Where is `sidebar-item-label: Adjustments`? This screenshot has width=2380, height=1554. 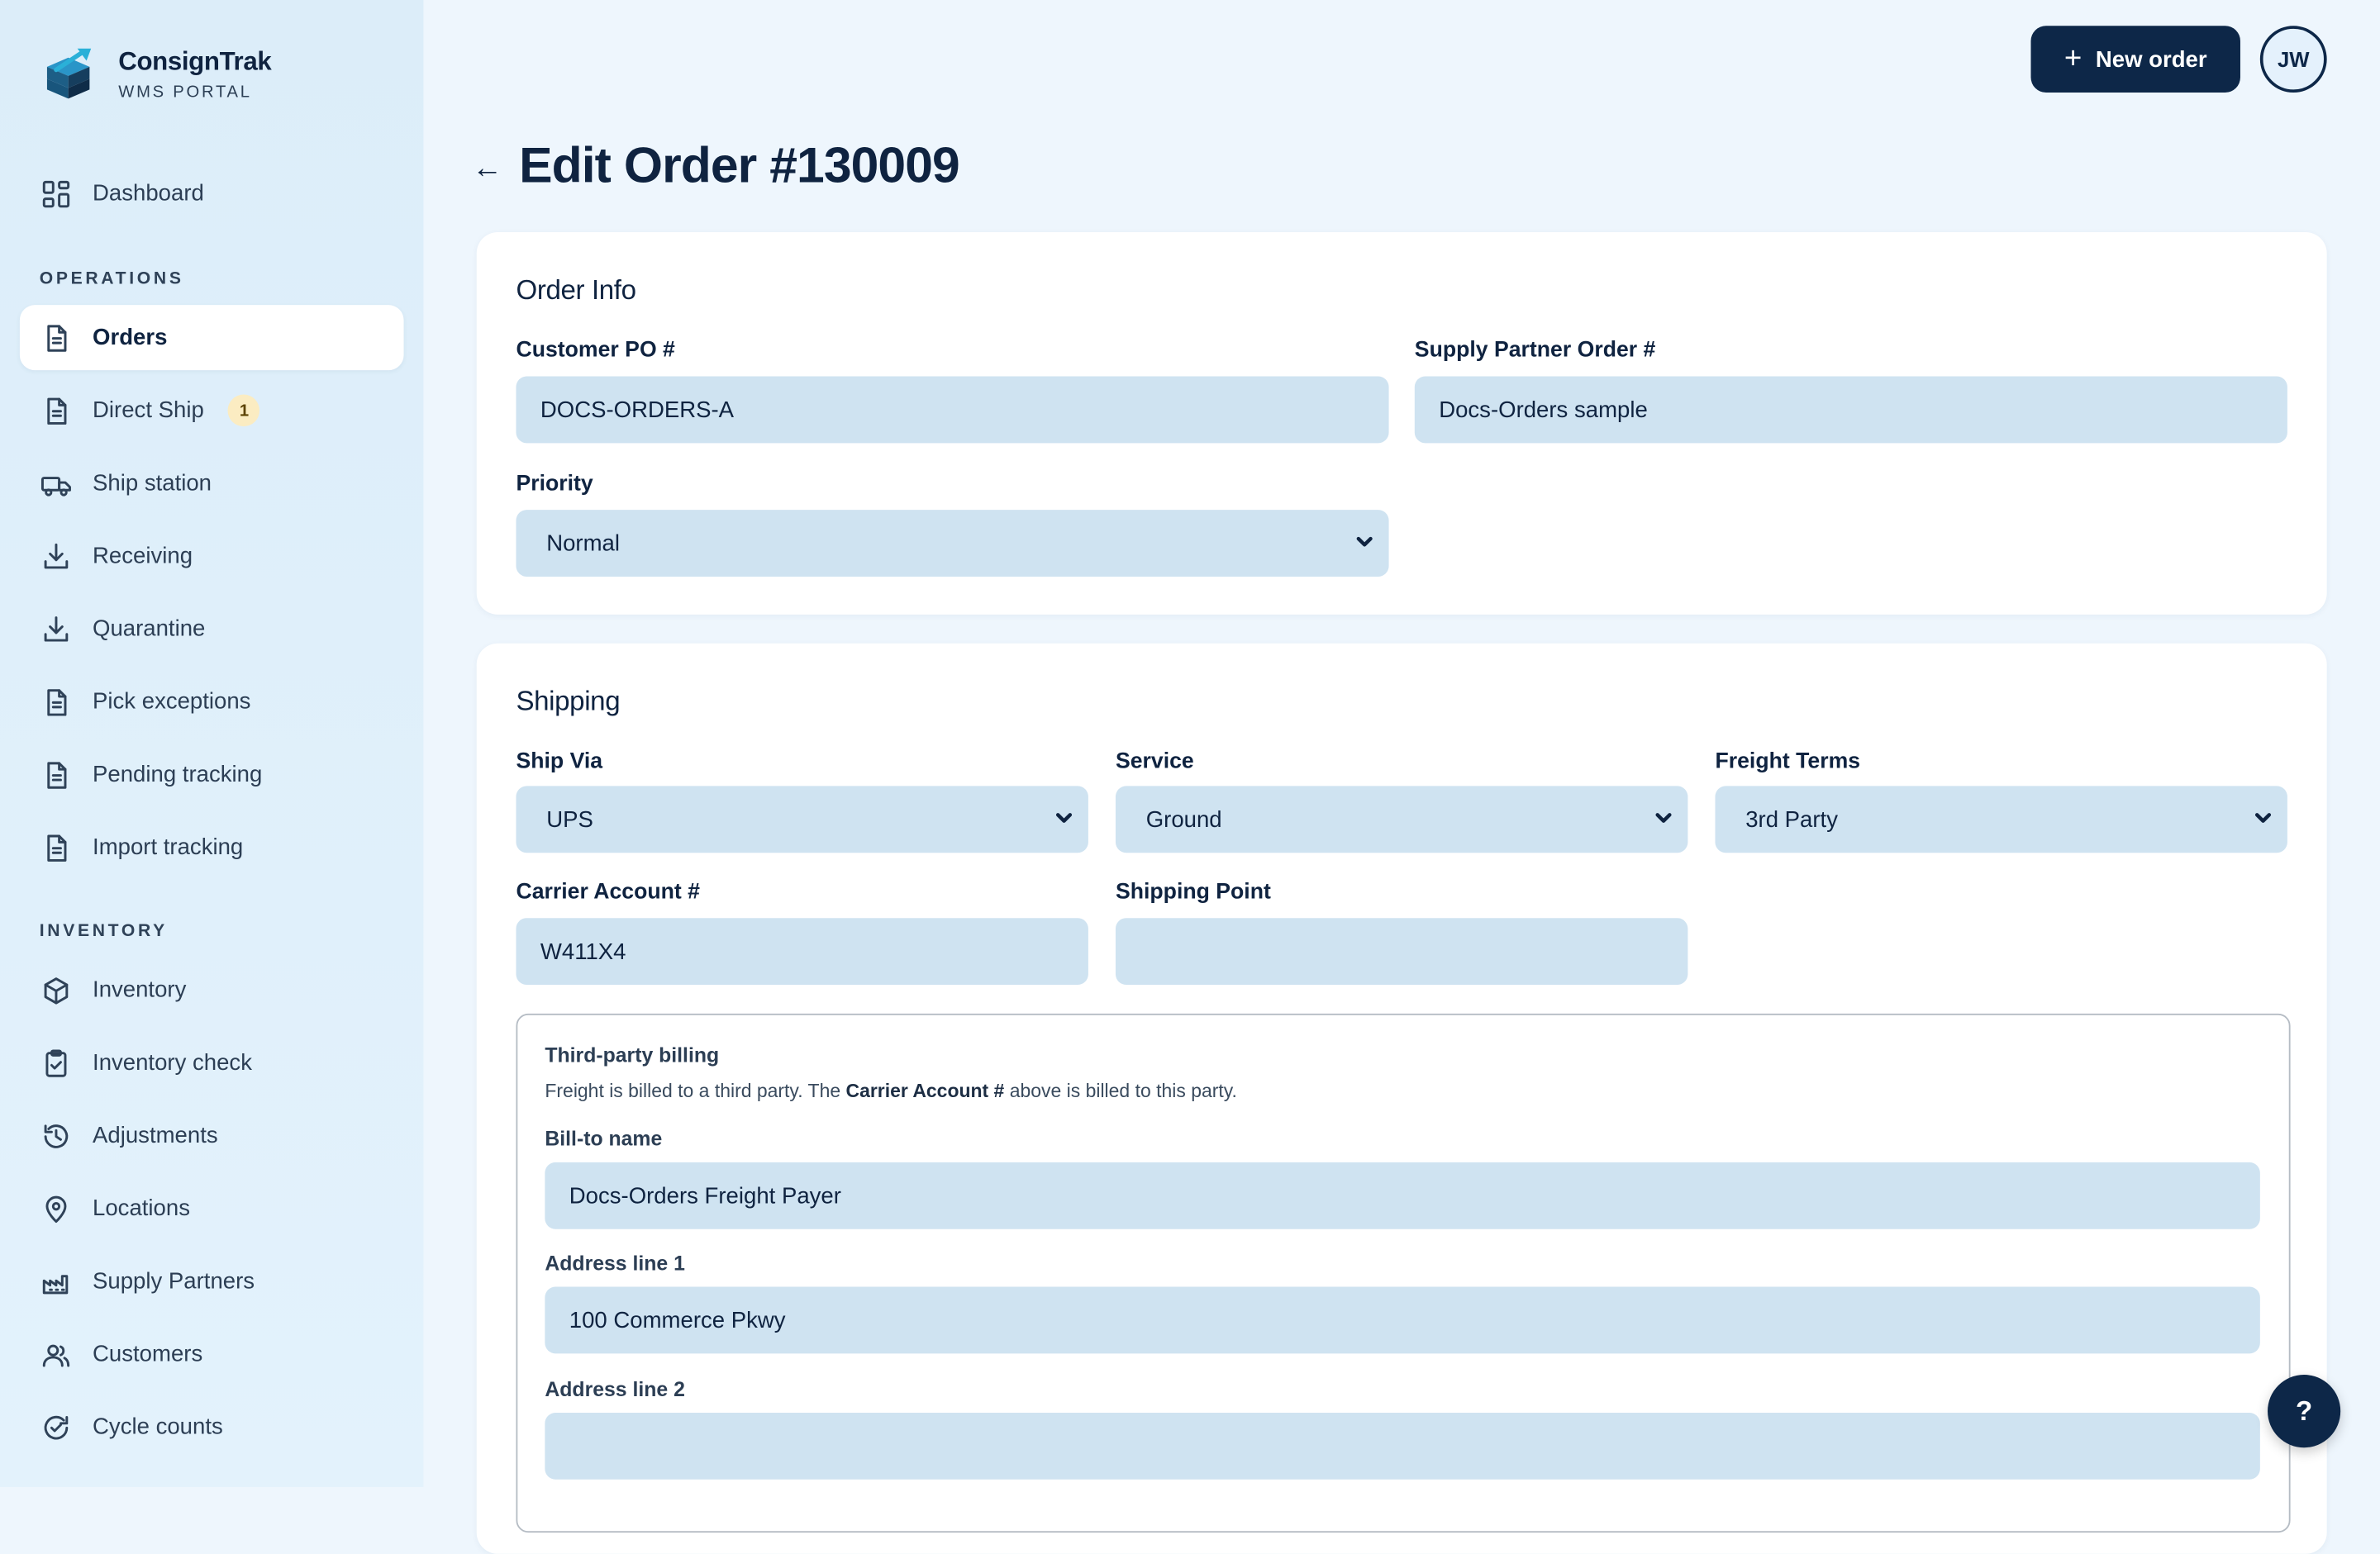
sidebar-item-label: Adjustments is located at coordinates (155, 1136).